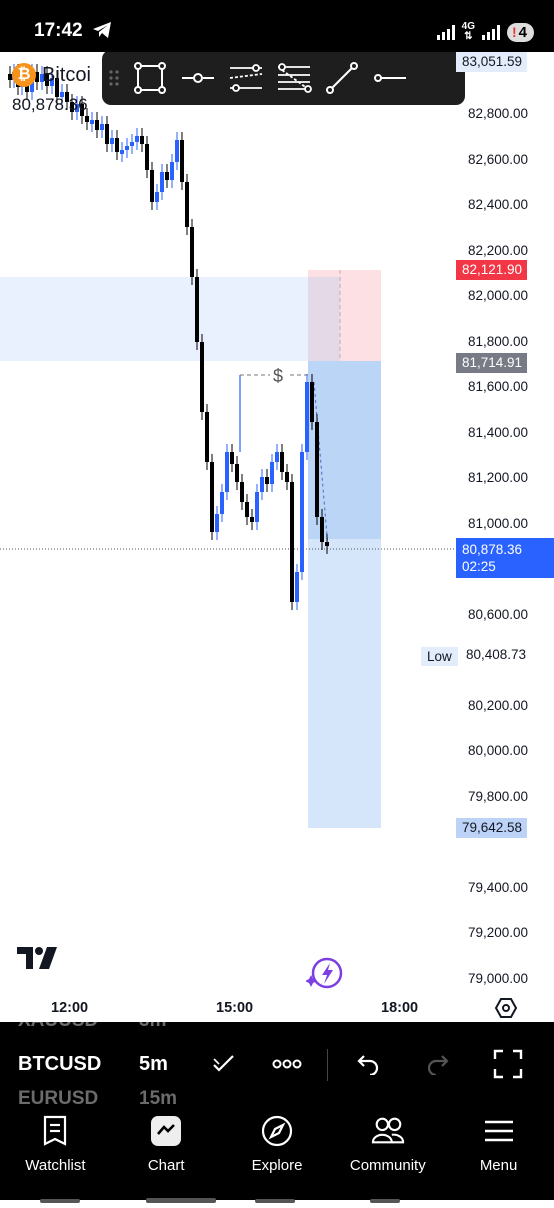  I want to click on nav-label: Community, so click(387, 1165).